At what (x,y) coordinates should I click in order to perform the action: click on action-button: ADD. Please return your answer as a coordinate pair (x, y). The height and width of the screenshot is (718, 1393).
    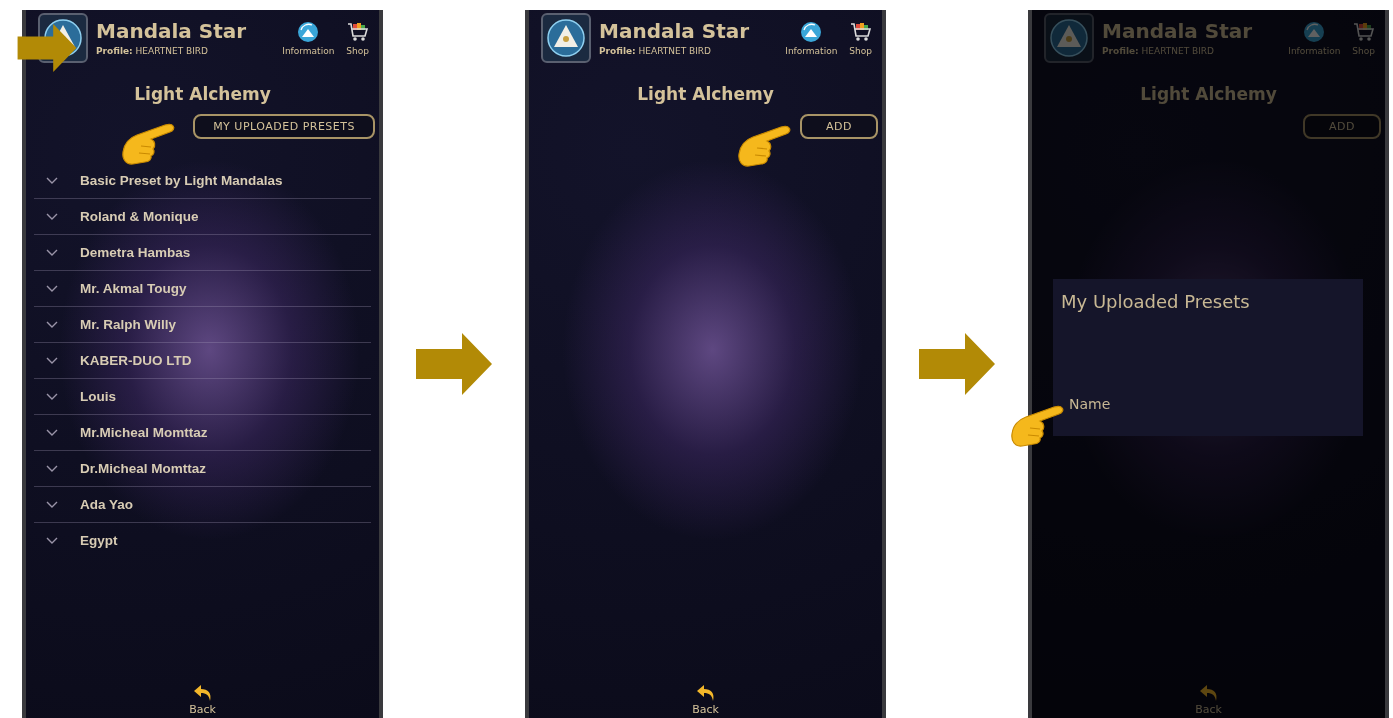
    Looking at the image, I should click on (839, 126).